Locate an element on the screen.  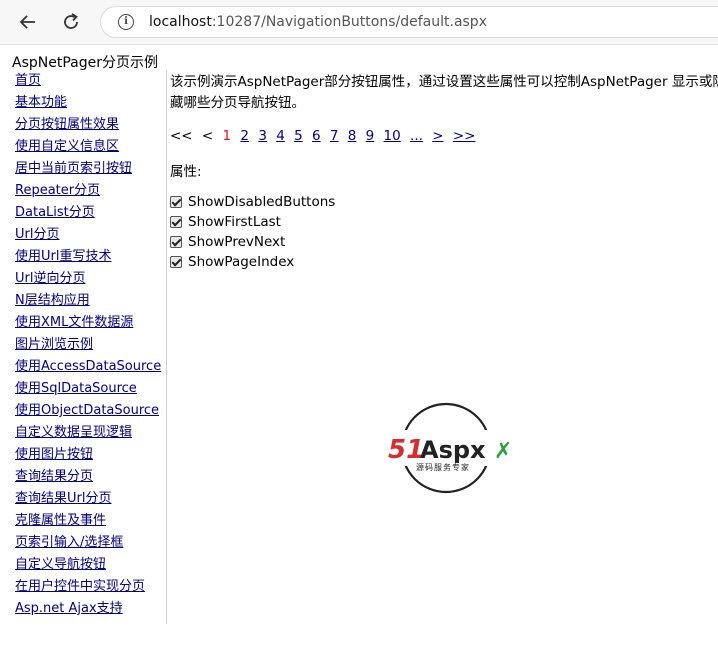
checkbox-row: ShowFirstLast is located at coordinates (444, 222).